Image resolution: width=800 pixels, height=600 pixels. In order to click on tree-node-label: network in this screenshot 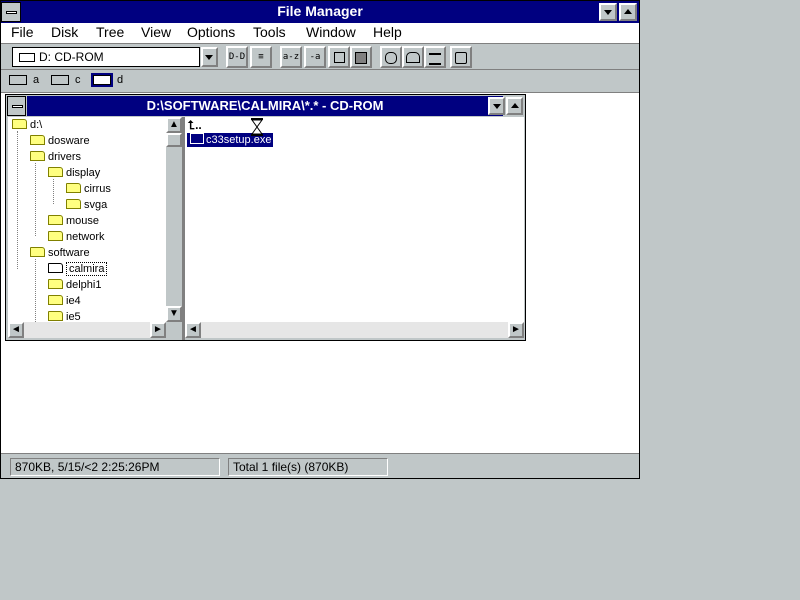, I will do `click(85, 237)`.